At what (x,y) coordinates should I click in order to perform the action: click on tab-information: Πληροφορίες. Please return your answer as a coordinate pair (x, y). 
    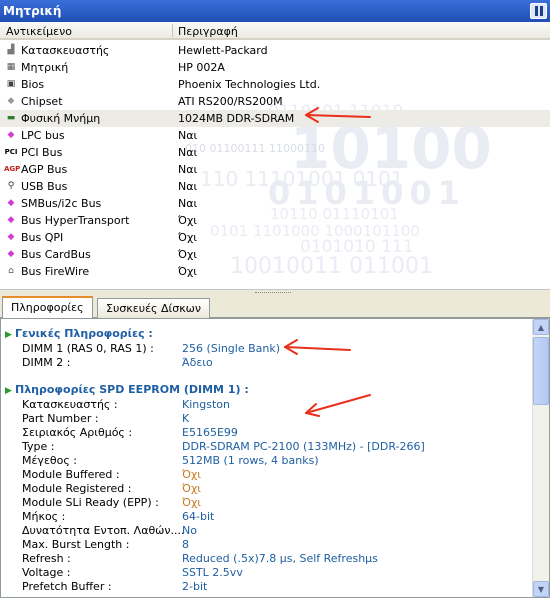
    Looking at the image, I should click on (47, 307).